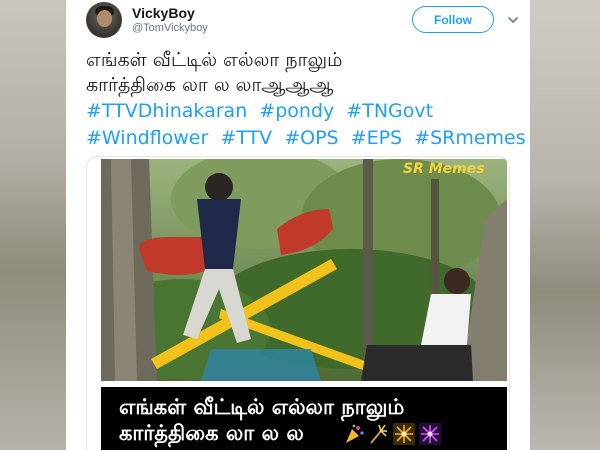 This screenshot has width=600, height=450. I want to click on user-handle: @TomVickyboy, so click(170, 28).